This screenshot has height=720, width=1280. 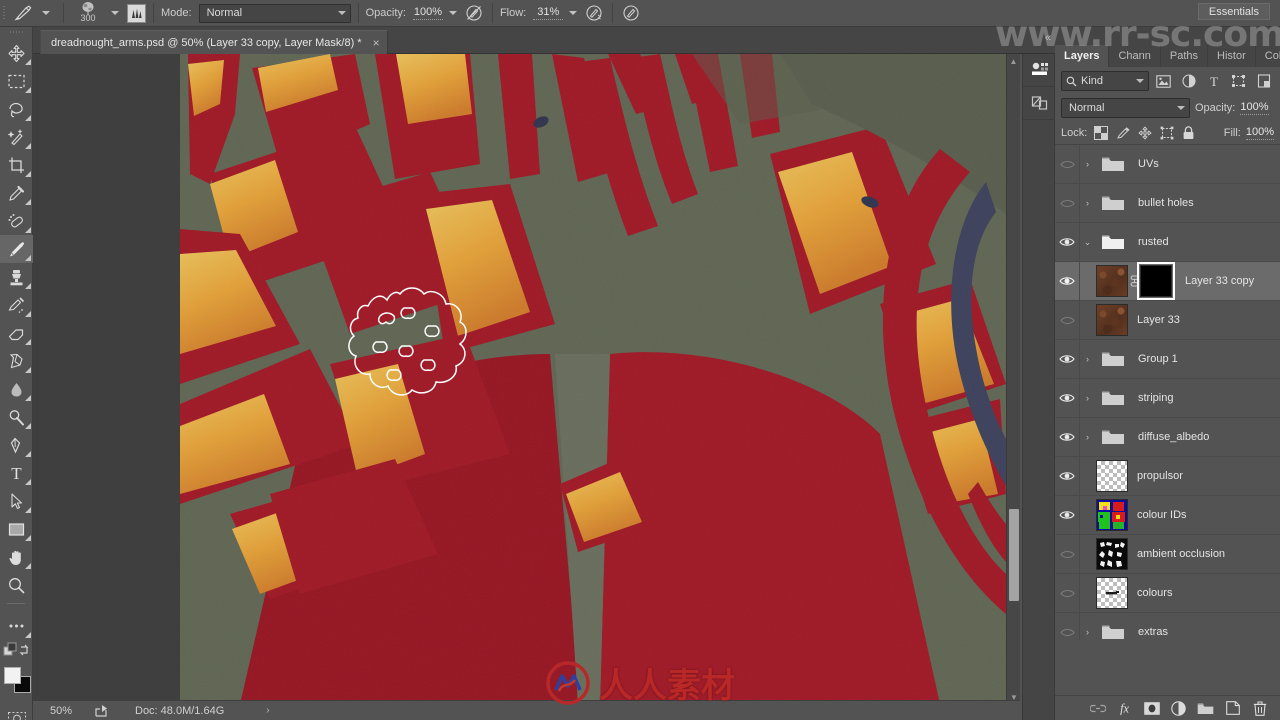 What do you see at coordinates (16, 712) in the screenshot?
I see `quick-mask-icon` at bounding box center [16, 712].